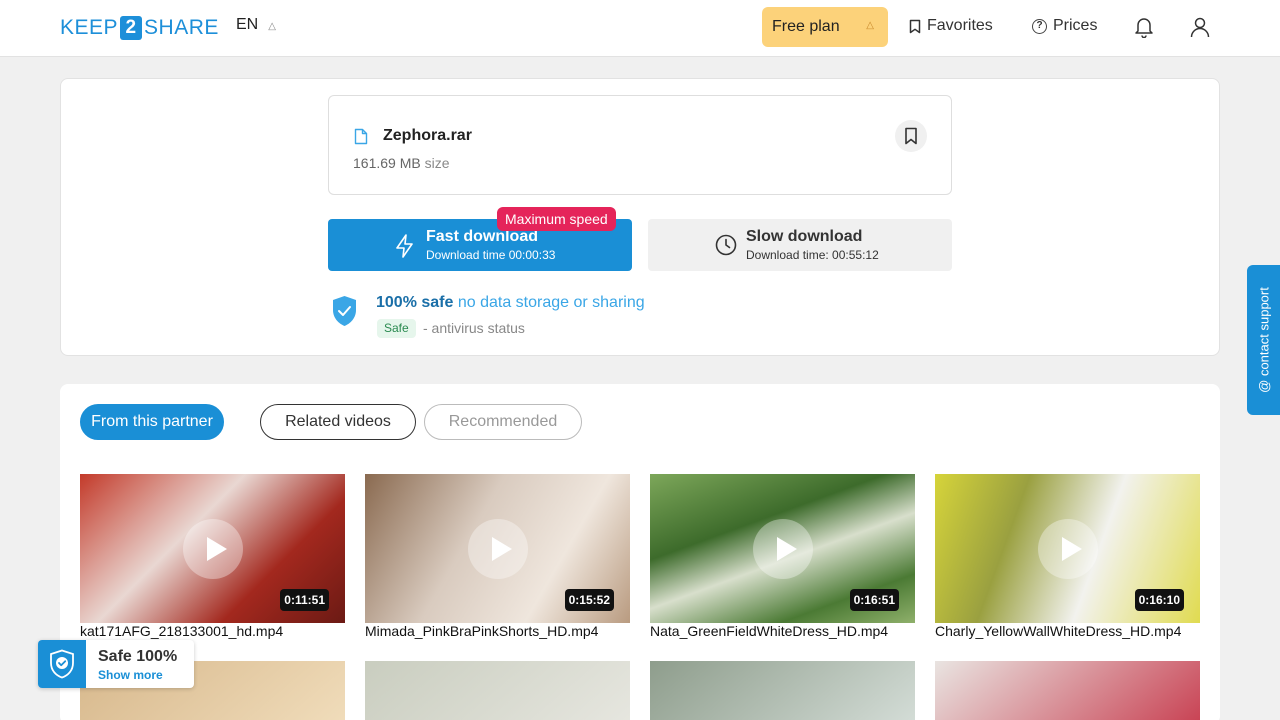 Image resolution: width=1280 pixels, height=720 pixels. I want to click on file-size-value: 161.69 MB, so click(387, 163).